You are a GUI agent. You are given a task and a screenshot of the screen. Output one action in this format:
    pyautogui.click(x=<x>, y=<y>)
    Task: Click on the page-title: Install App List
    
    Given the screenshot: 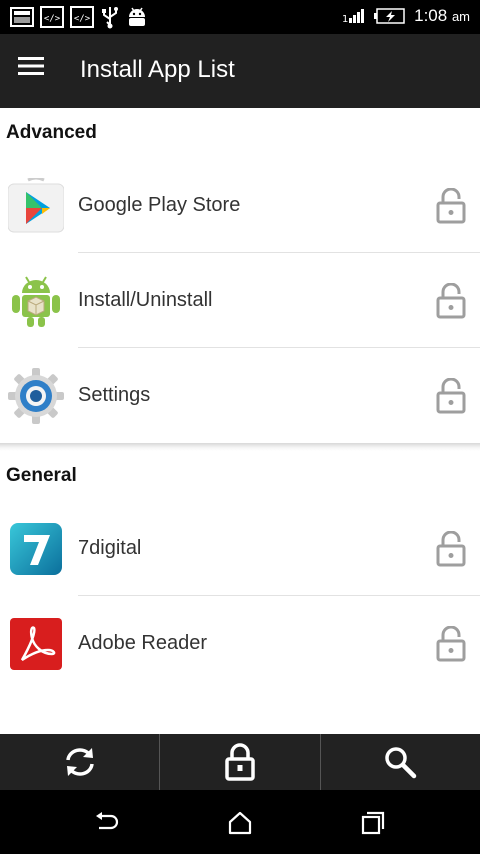 What is the action you would take?
    pyautogui.click(x=157, y=69)
    